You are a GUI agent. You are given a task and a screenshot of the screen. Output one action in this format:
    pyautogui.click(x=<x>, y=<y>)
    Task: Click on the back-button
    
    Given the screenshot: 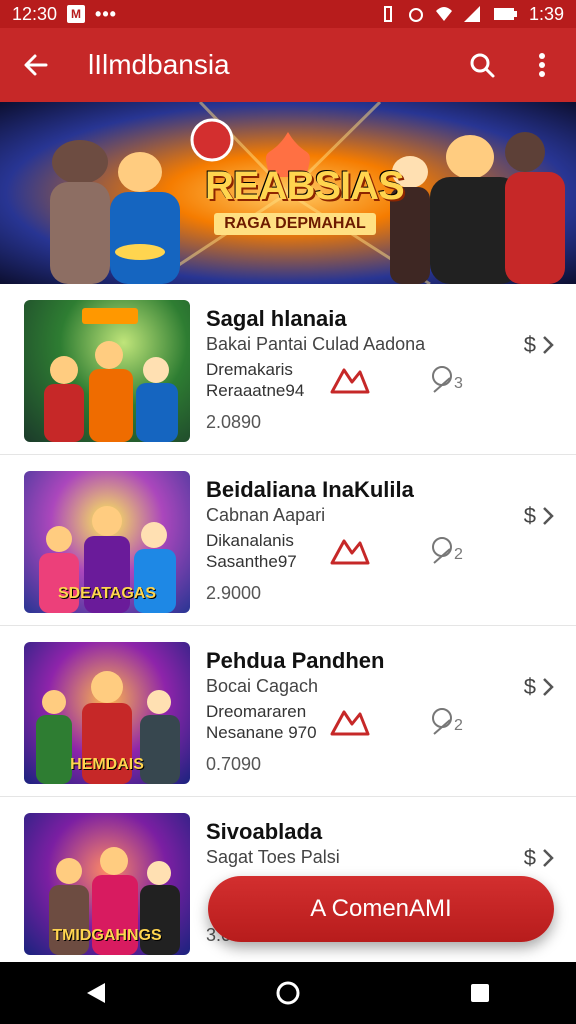 What is the action you would take?
    pyautogui.click(x=36, y=65)
    